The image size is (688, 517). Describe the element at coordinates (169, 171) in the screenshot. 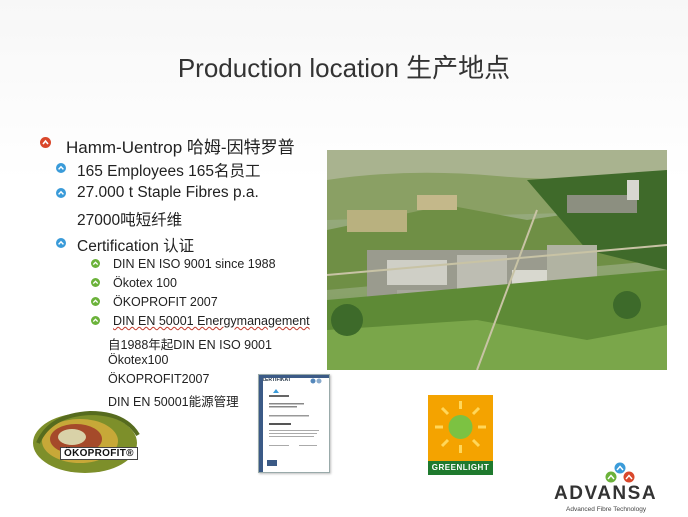

I see `employees-text: 165 Employees 165名员工` at that location.